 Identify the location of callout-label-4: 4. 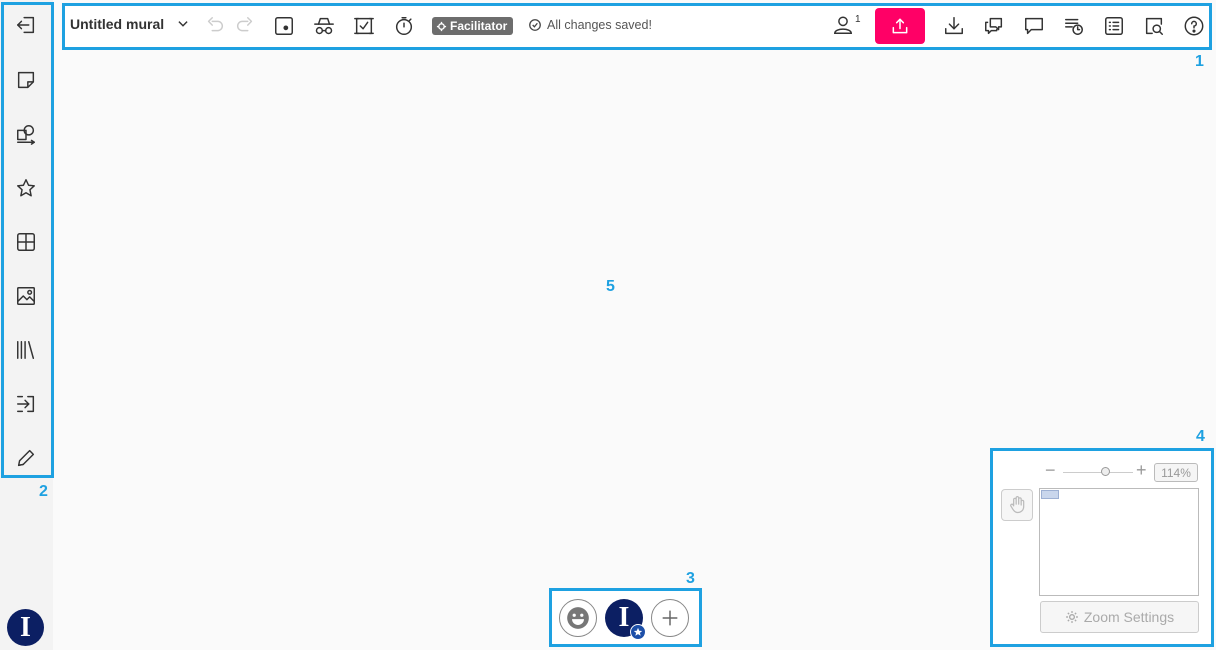
(1200, 436).